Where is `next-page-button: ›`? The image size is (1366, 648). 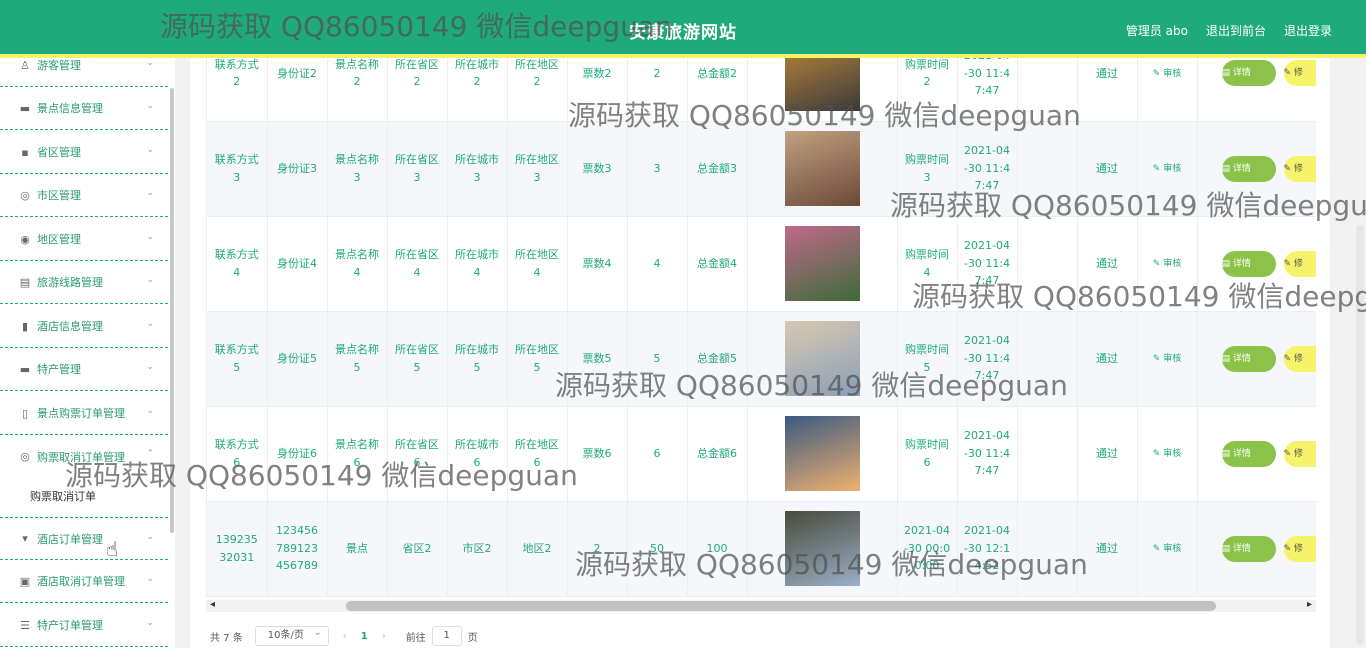 next-page-button: › is located at coordinates (384, 636).